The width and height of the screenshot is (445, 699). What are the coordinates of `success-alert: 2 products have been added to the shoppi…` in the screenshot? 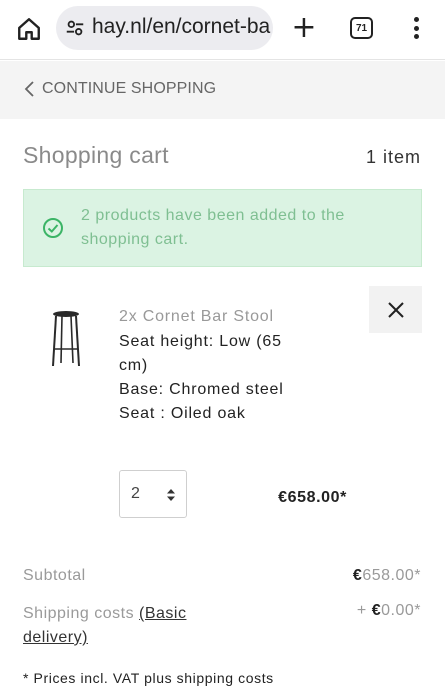 It's located at (222, 228).